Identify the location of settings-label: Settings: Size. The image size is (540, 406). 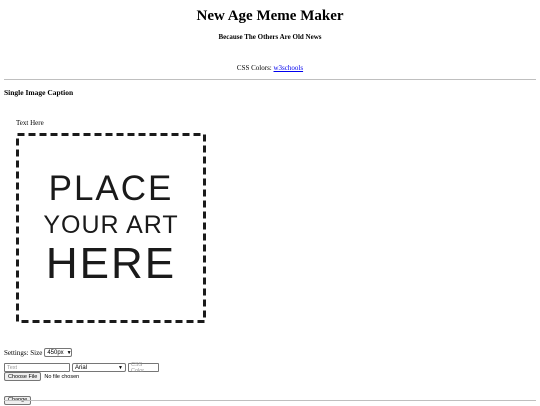
(23, 352).